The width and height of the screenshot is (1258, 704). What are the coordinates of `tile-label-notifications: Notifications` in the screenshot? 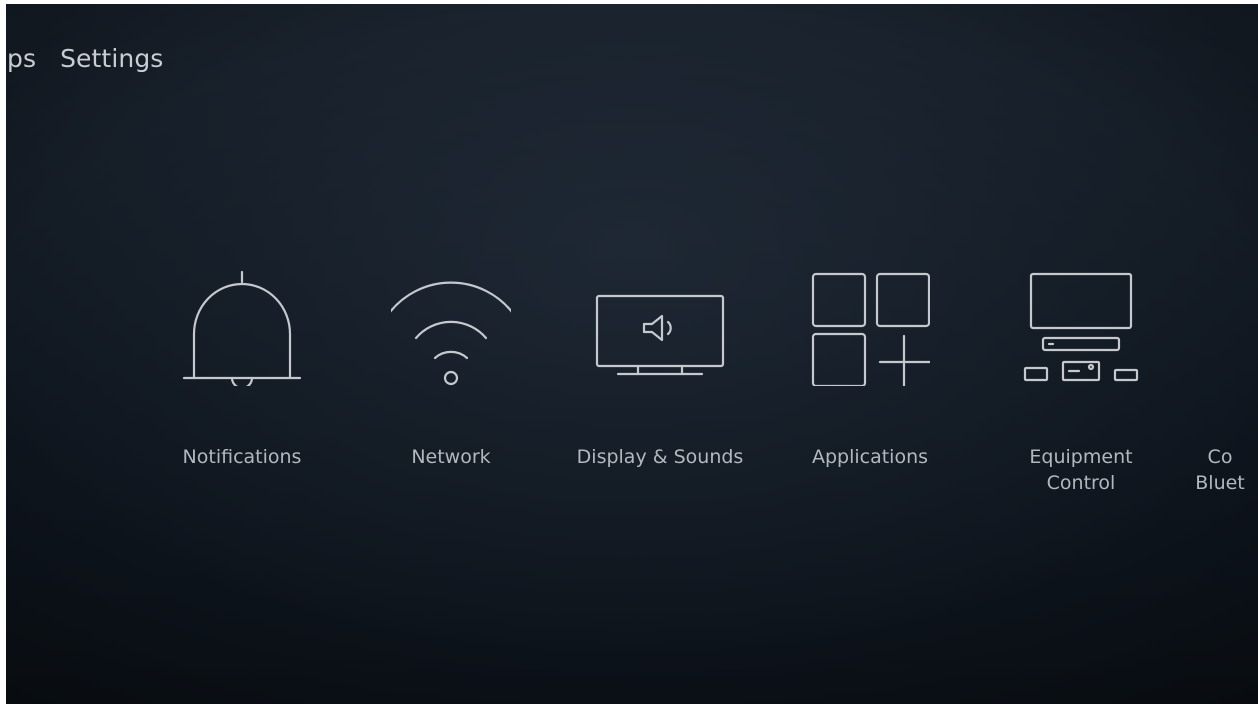 It's located at (242, 457).